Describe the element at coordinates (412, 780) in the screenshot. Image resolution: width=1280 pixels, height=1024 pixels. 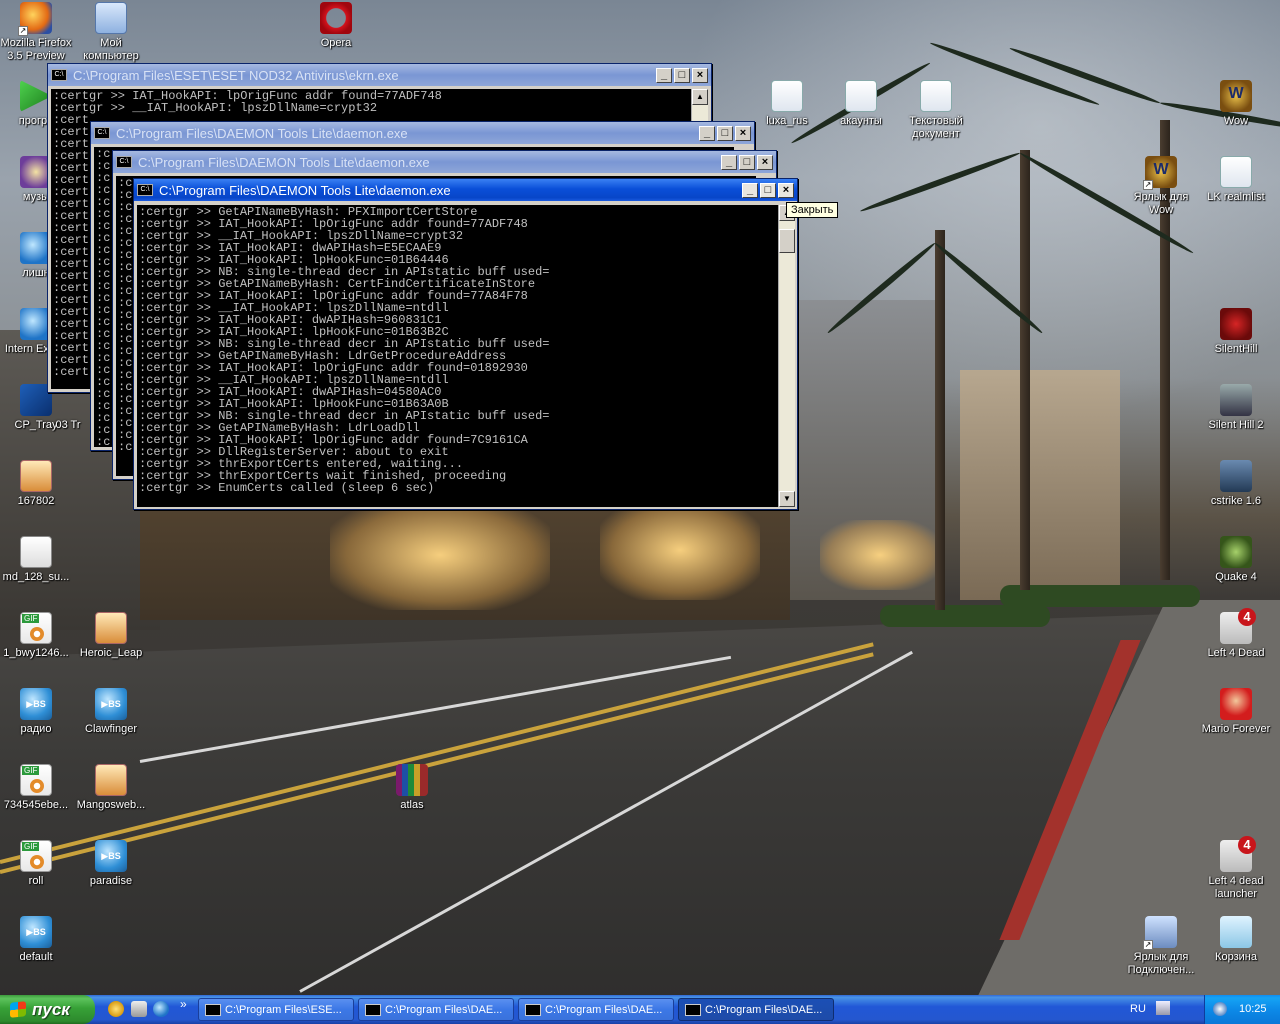
I see `winrar-icon` at that location.